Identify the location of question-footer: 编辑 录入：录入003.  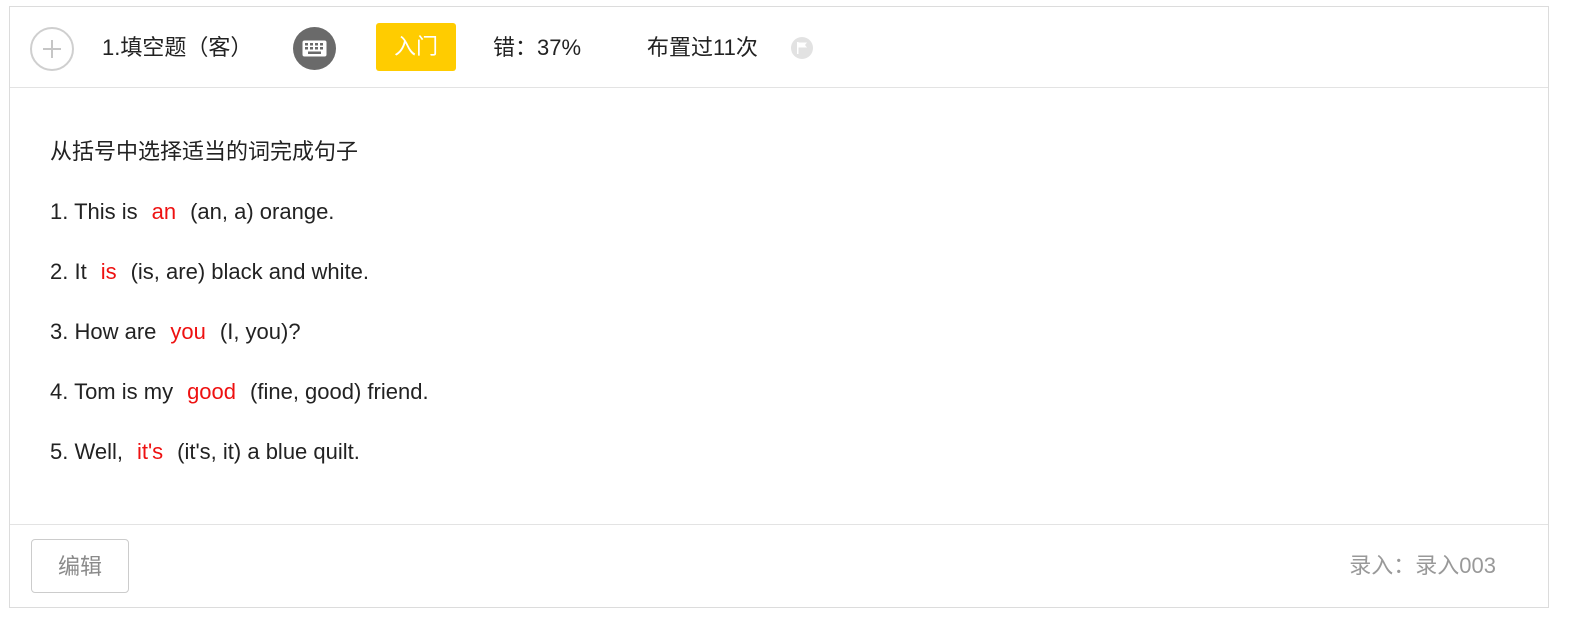
(779, 565).